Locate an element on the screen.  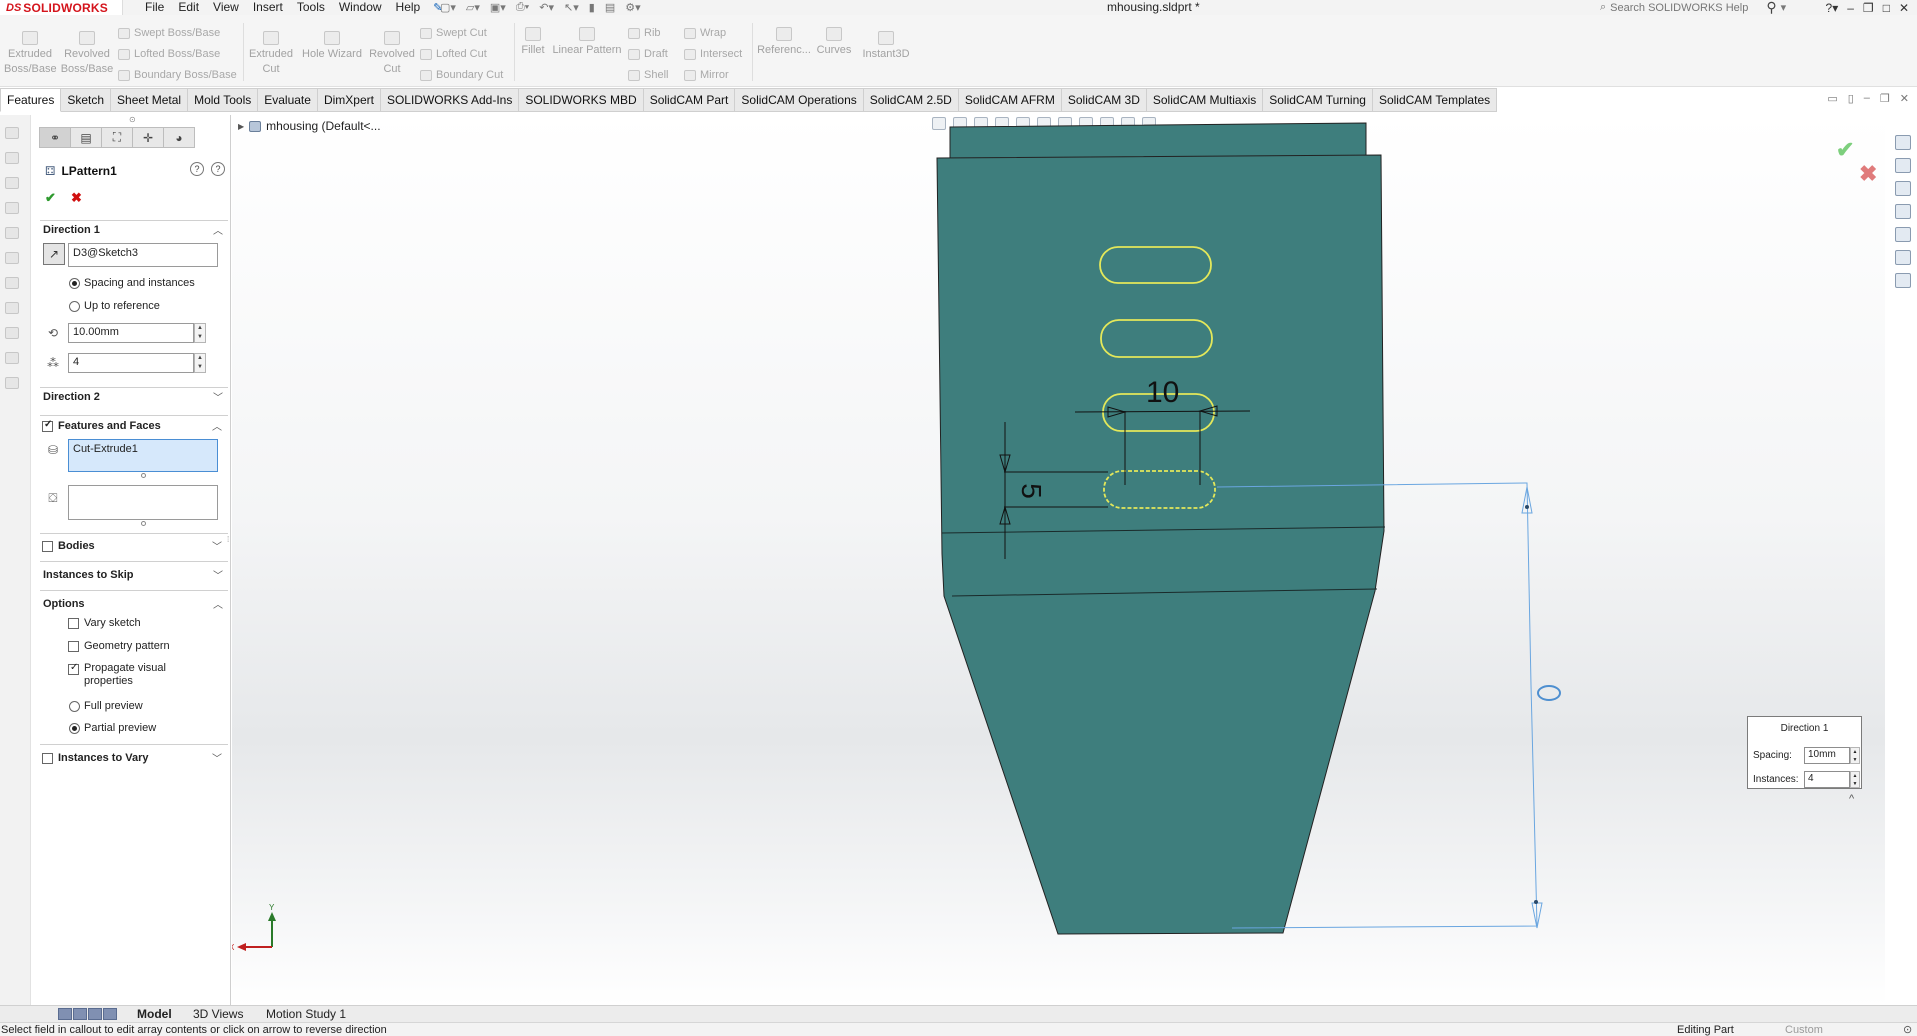
up-to-reference-radio: Up to reference is located at coordinates (114, 306).